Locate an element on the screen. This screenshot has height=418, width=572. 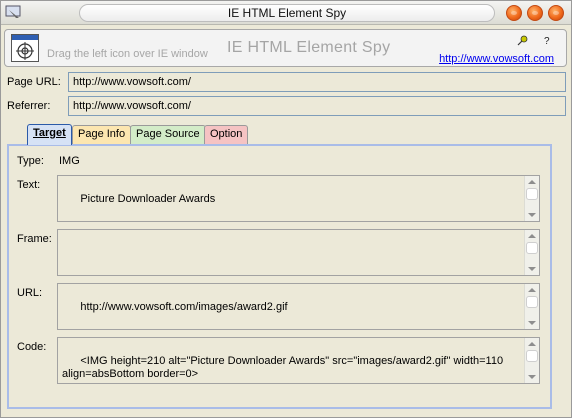
code-scrollbar is located at coordinates (531, 360).